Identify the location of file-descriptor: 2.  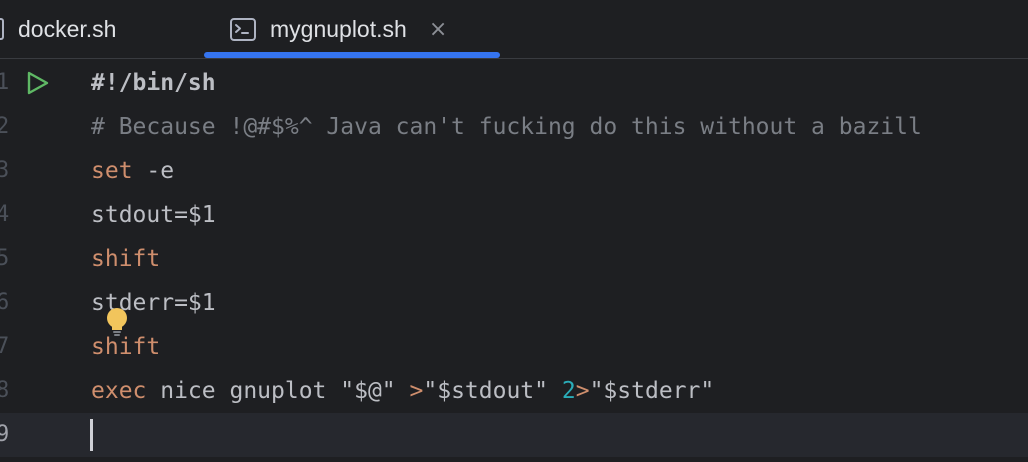
(568, 391).